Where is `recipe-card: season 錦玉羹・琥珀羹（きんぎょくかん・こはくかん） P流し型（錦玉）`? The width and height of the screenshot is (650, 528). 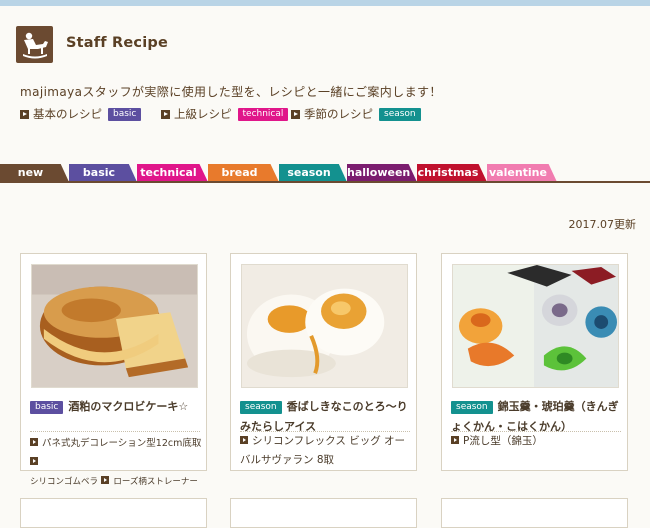
recipe-card: season 錦玉羹・琥珀羹（きんぎょくかん・こはくかん） P流し型（錦玉） is located at coordinates (534, 362).